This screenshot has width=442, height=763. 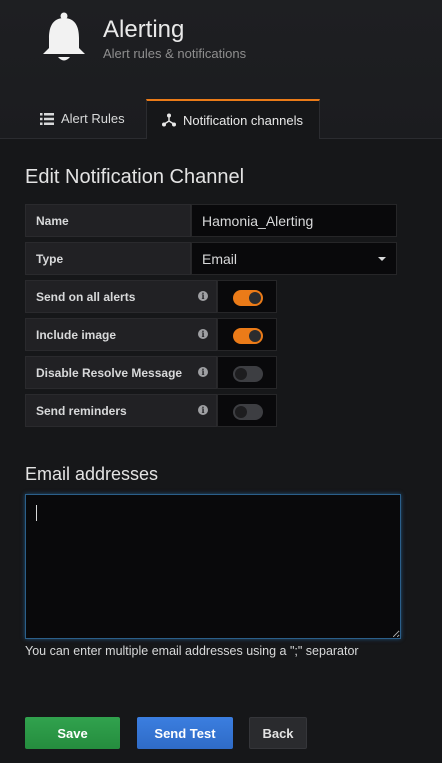 What do you see at coordinates (169, 120) in the screenshot?
I see `channels-icon` at bounding box center [169, 120].